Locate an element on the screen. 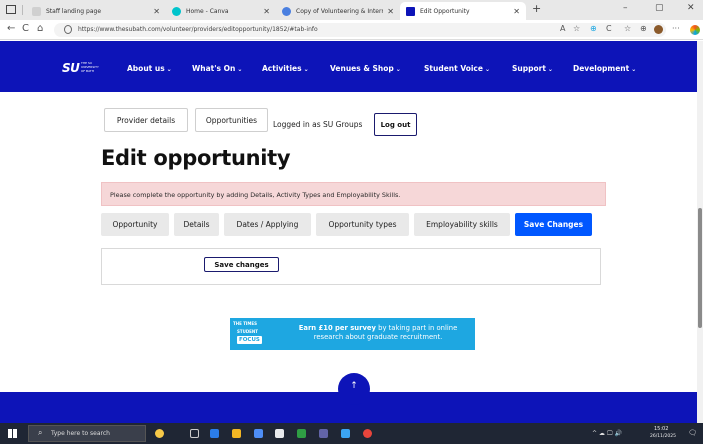  search-placeholder: Type here to search is located at coordinates (80, 433).